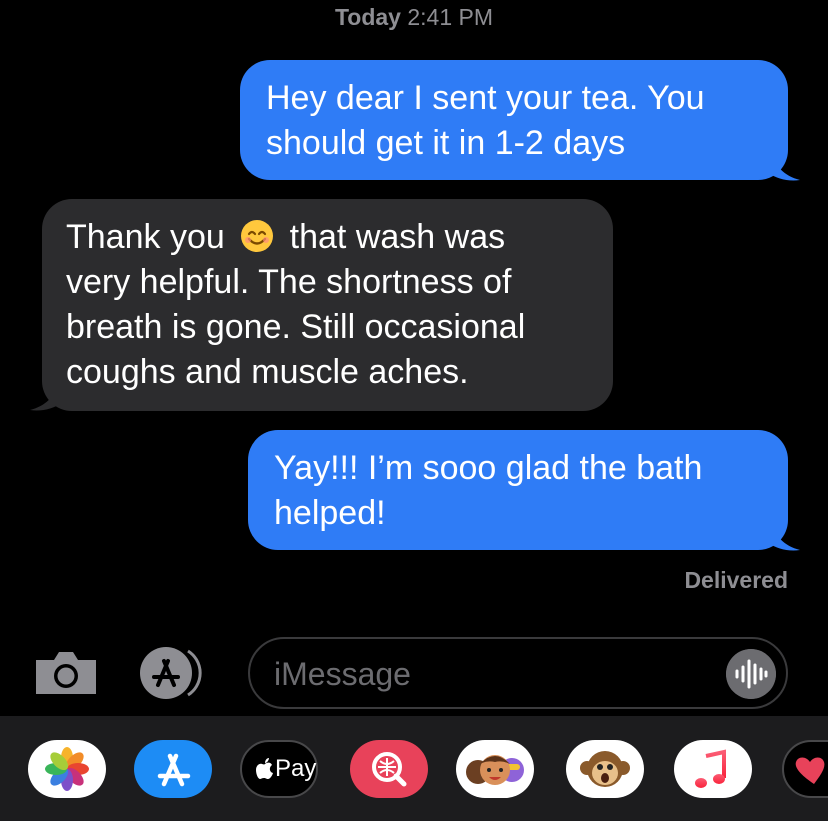 This screenshot has width=828, height=821. What do you see at coordinates (518, 490) in the screenshot?
I see `sent-message-bubble: Yay!!! I’m sooo glad the bath helped!` at bounding box center [518, 490].